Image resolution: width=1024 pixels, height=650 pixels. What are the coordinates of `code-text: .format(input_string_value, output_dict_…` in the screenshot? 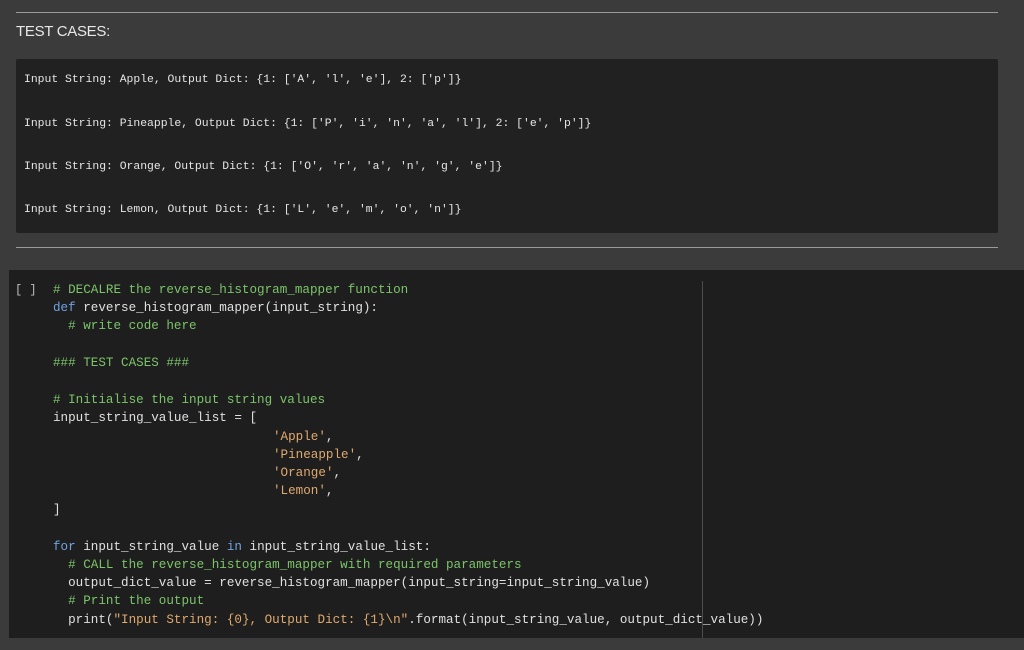 It's located at (586, 620).